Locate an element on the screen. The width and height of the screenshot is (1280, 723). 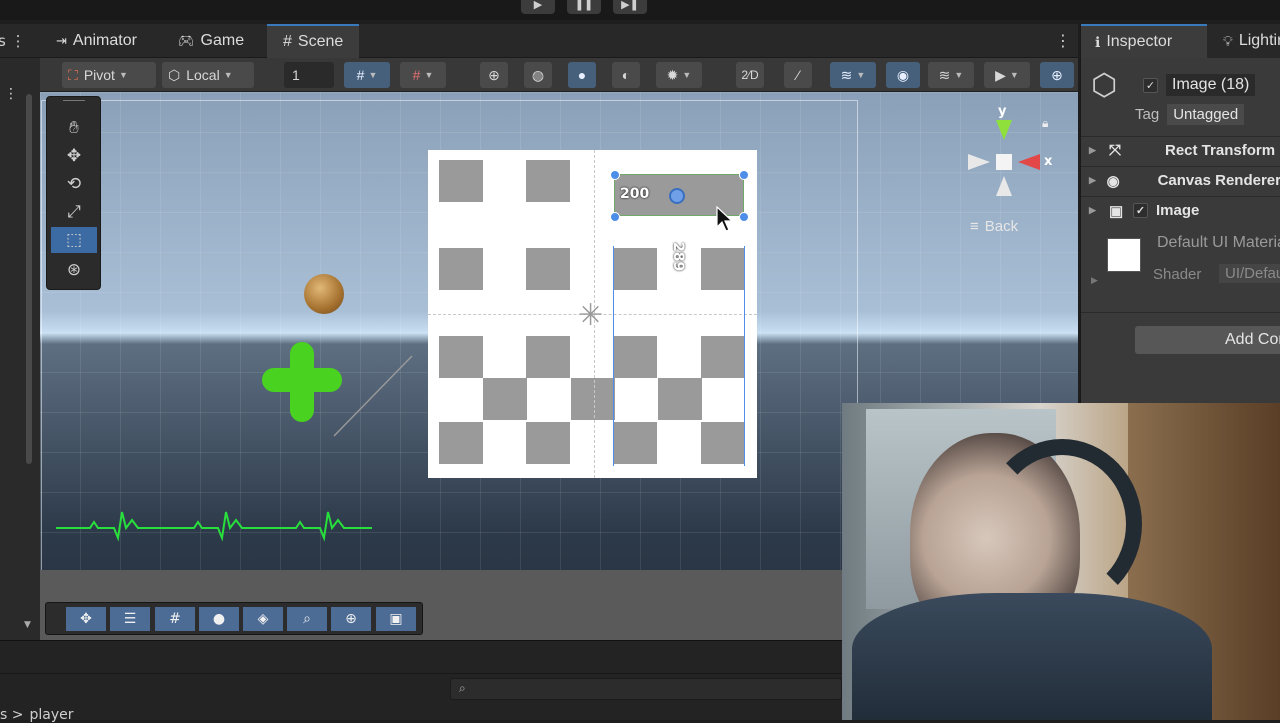
palette-handle is located at coordinates (74, 100).